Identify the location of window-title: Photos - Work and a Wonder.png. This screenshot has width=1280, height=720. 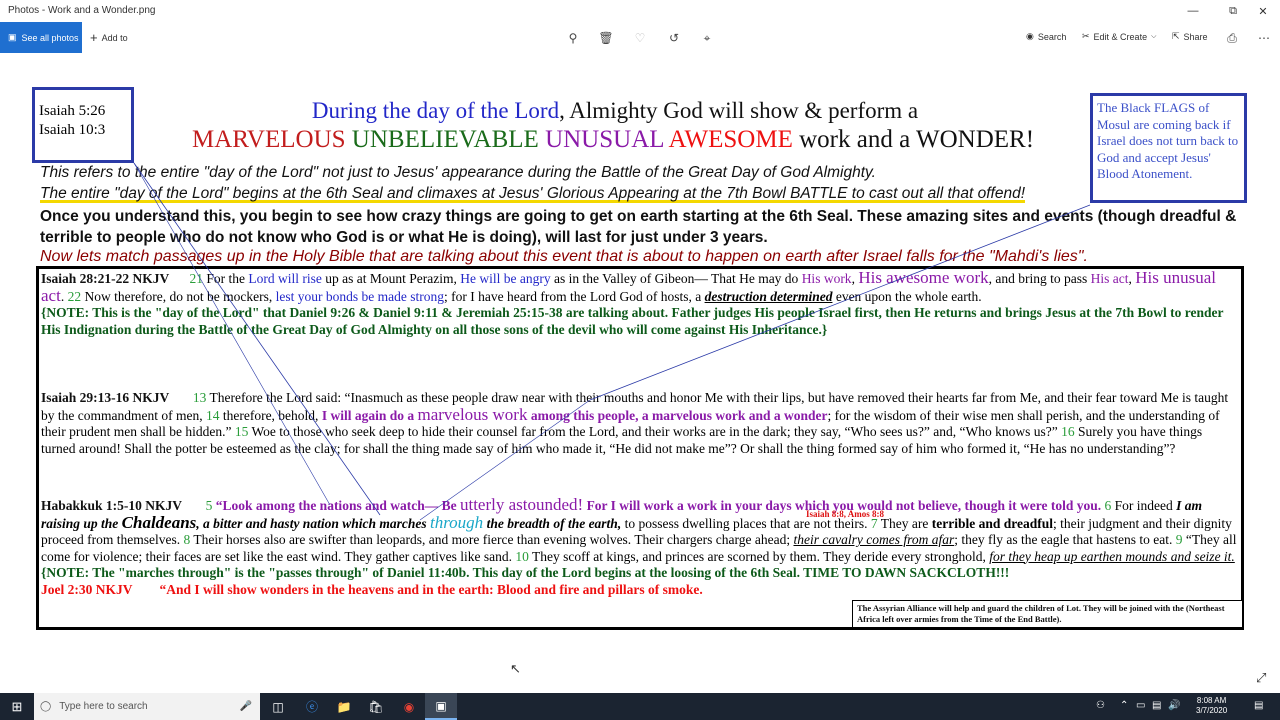
(82, 10).